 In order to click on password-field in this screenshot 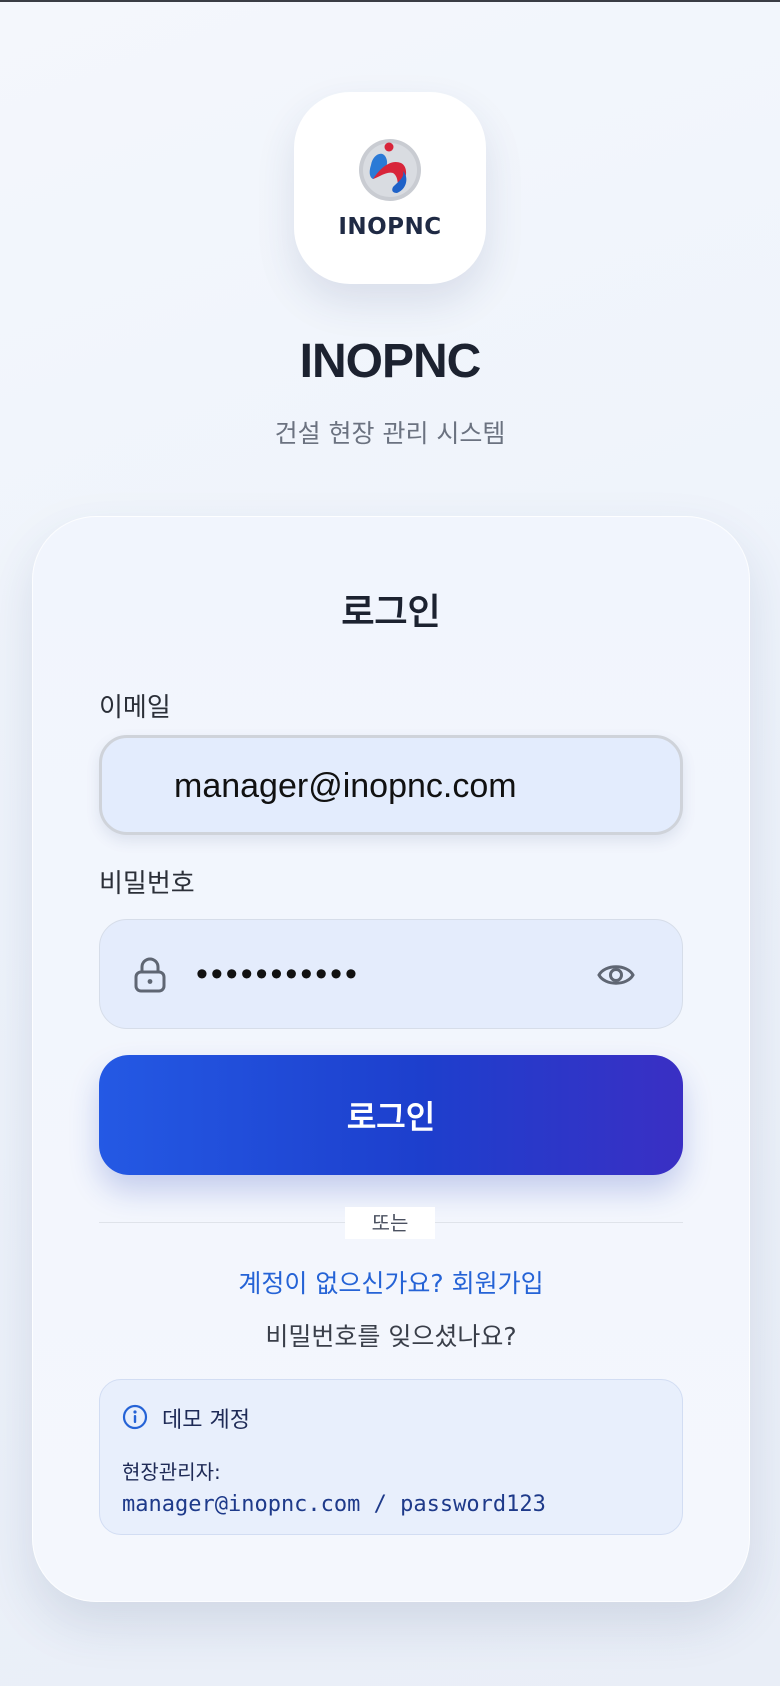, I will do `click(391, 974)`.